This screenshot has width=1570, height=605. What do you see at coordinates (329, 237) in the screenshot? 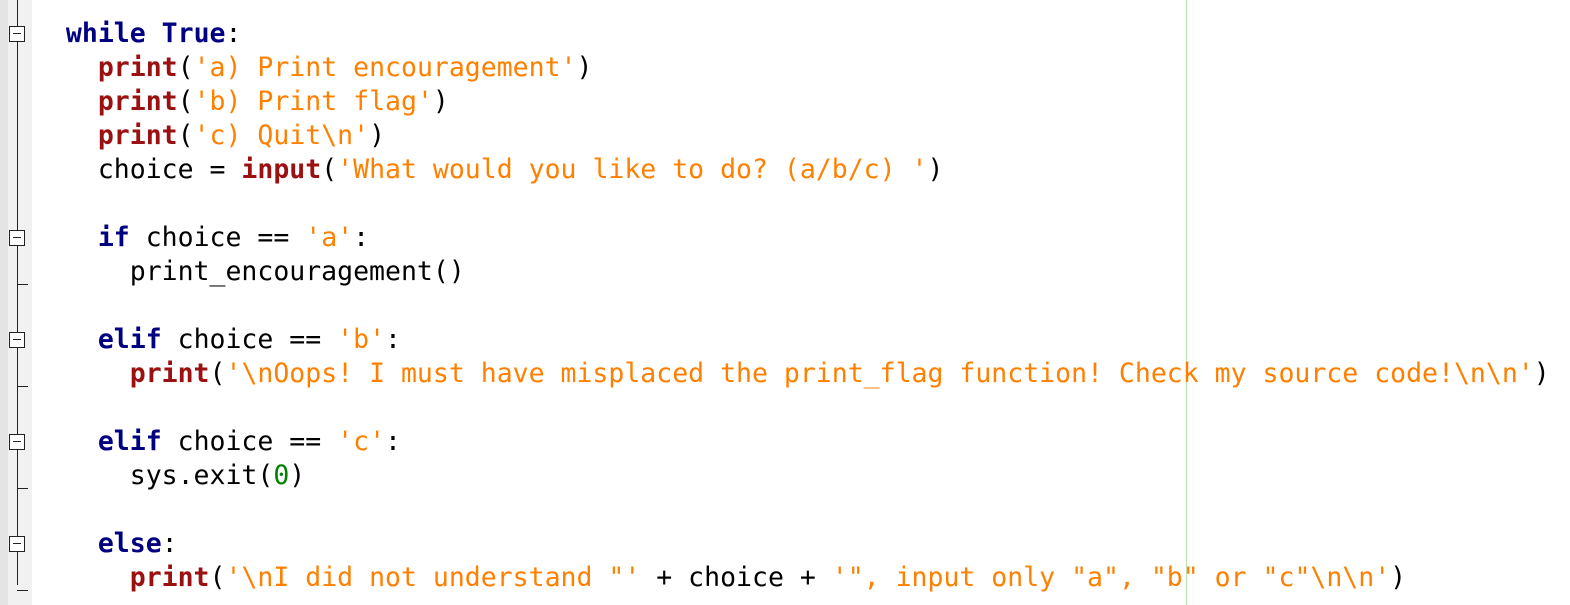
I see `code-token: 'a'` at bounding box center [329, 237].